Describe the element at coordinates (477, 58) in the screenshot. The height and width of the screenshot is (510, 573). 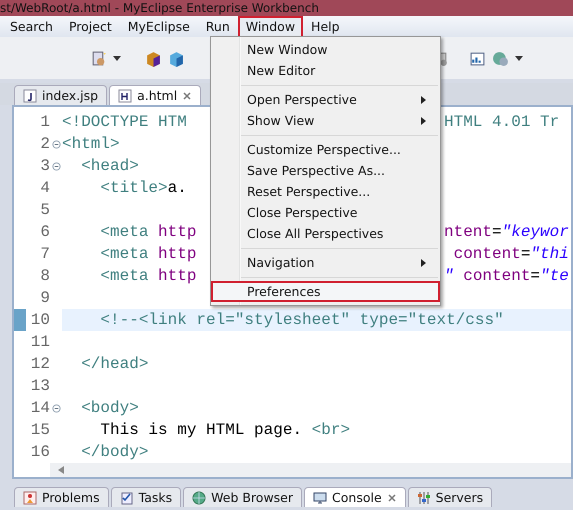
I see `chart-icon` at that location.